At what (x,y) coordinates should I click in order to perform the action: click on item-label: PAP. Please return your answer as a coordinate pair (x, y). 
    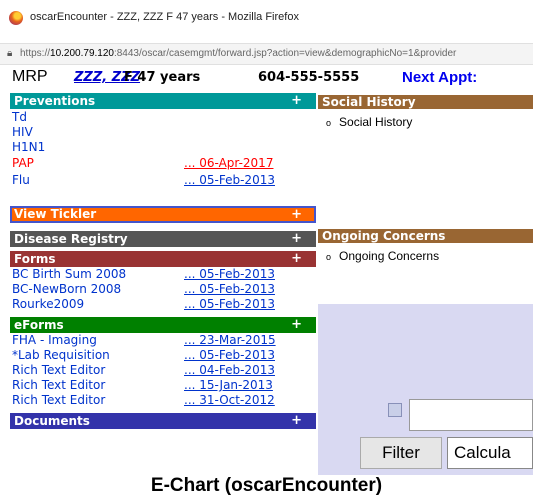
    Looking at the image, I should click on (23, 163).